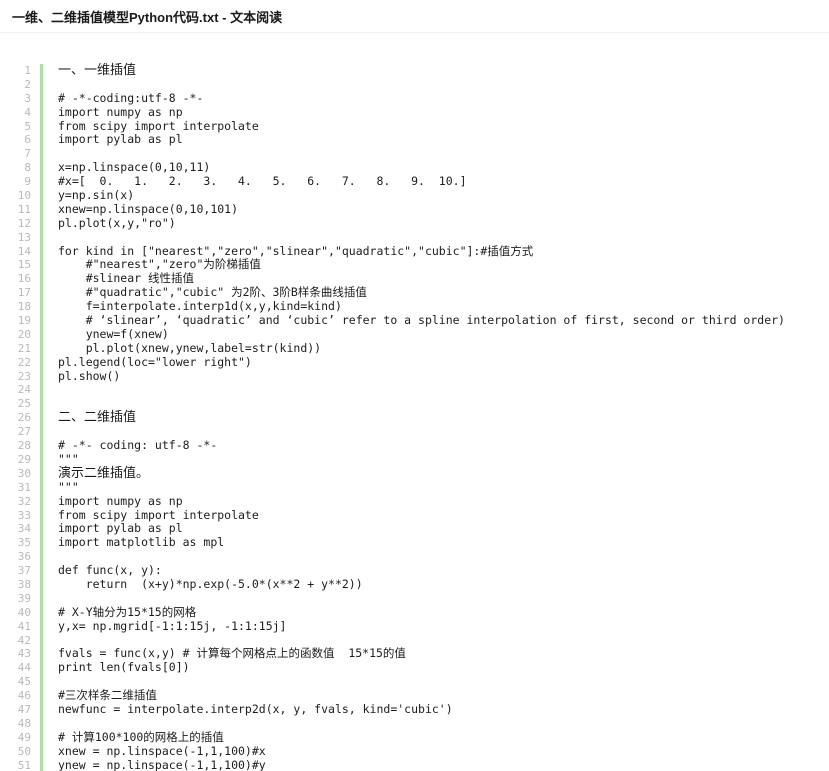  What do you see at coordinates (414, 598) in the screenshot?
I see `code-line: 39` at bounding box center [414, 598].